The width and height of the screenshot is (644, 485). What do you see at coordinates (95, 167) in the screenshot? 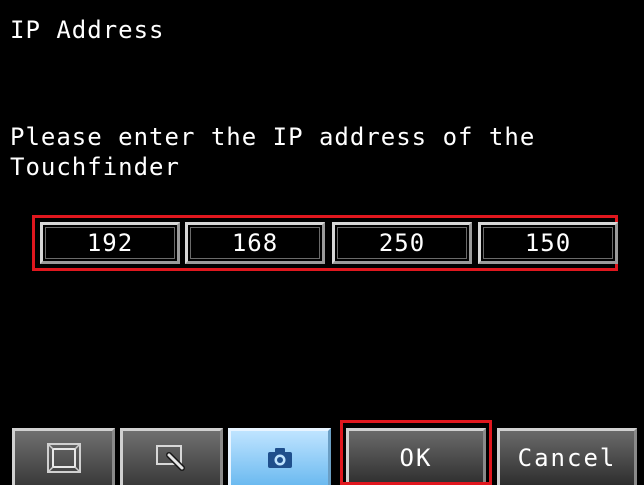
I see `prompt-line-2: Touchfinder` at bounding box center [95, 167].